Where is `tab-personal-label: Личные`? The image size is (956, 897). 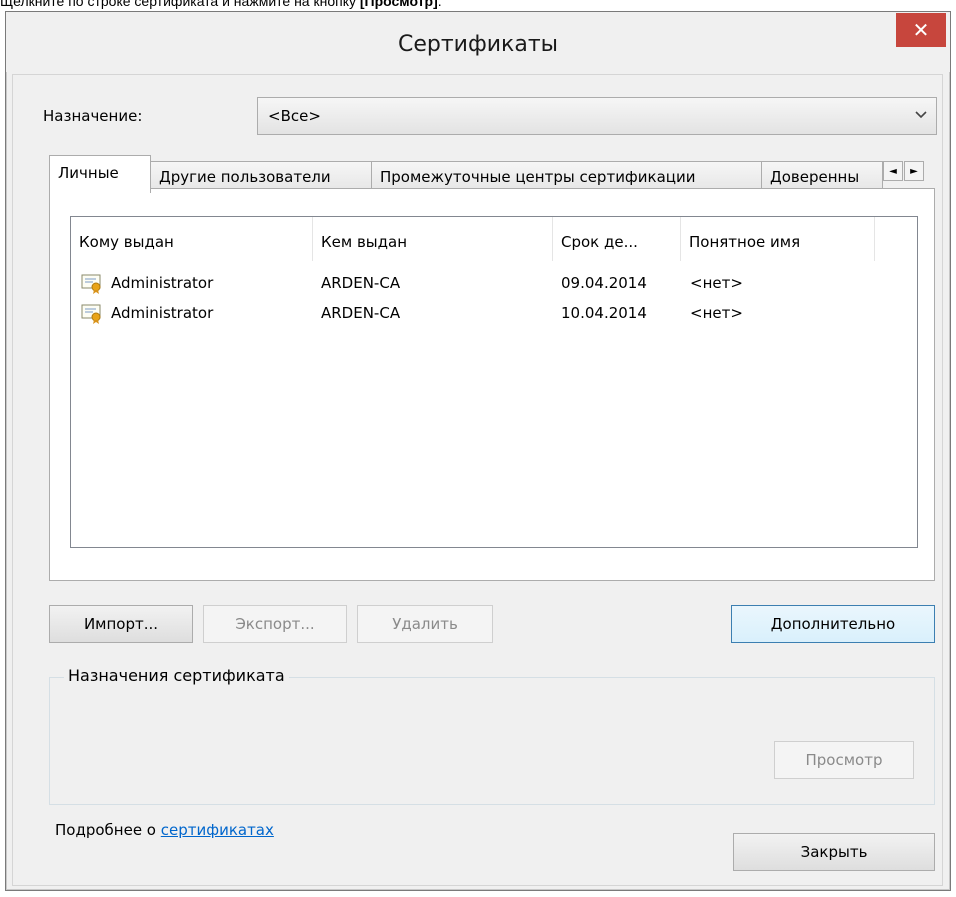 tab-personal-label: Личные is located at coordinates (88, 173).